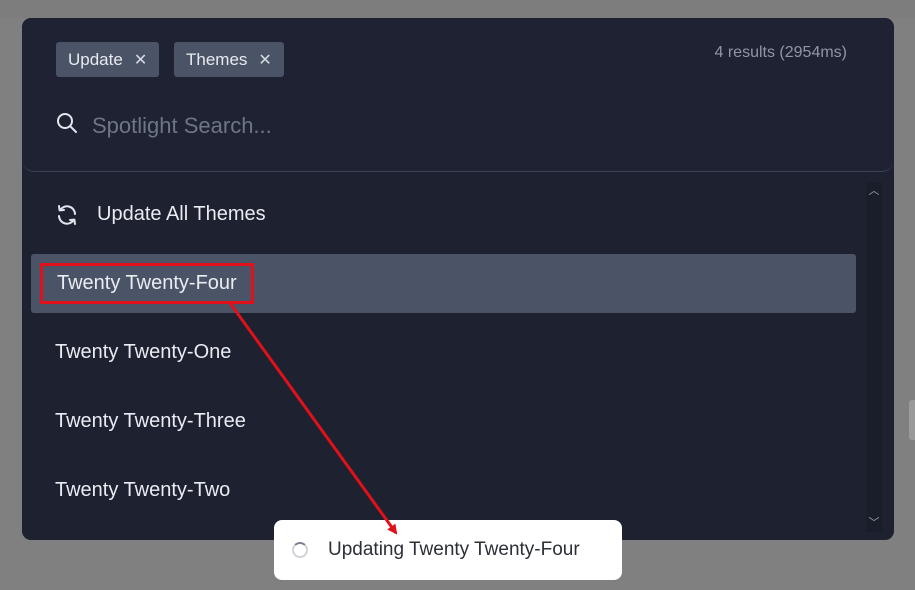 The image size is (915, 590). I want to click on result-twenty-twenty-one: Twenty Twenty-One, so click(443, 352).